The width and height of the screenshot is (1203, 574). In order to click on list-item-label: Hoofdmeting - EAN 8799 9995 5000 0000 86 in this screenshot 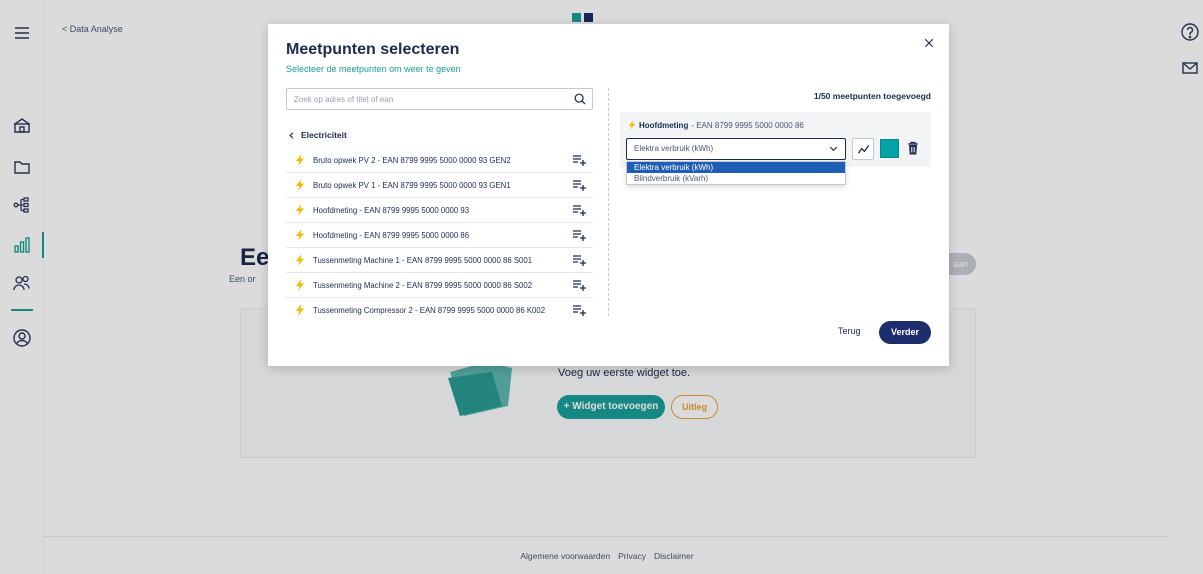, I will do `click(391, 235)`.